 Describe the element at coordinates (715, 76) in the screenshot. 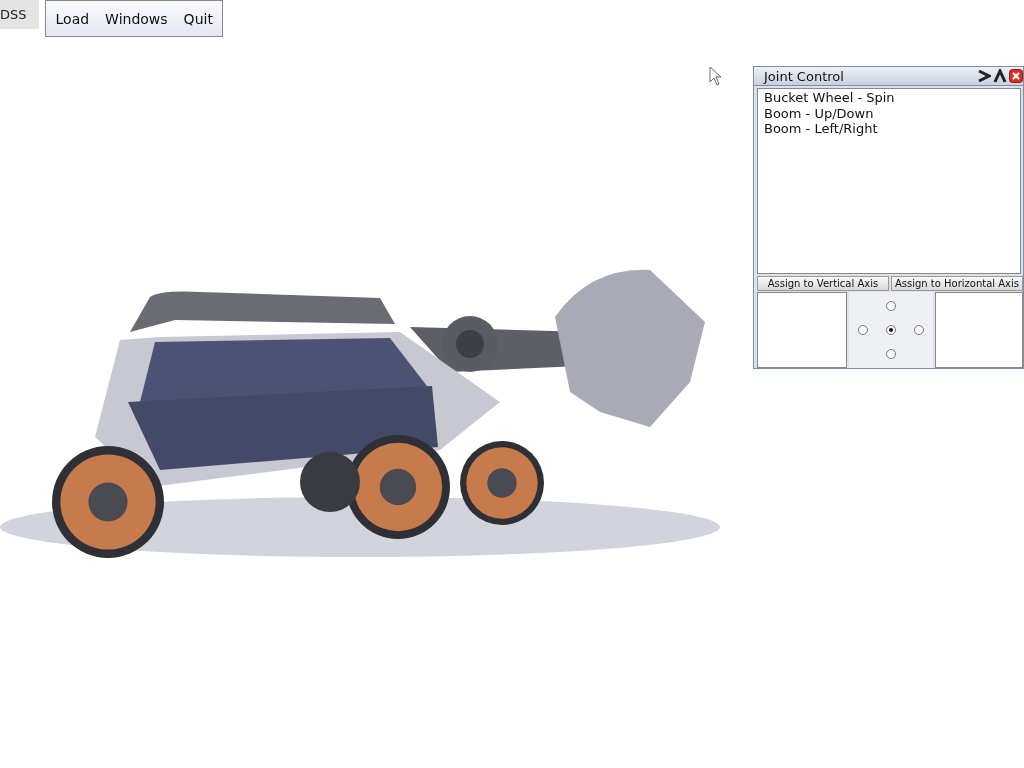

I see `mouse-cursor-icon` at that location.